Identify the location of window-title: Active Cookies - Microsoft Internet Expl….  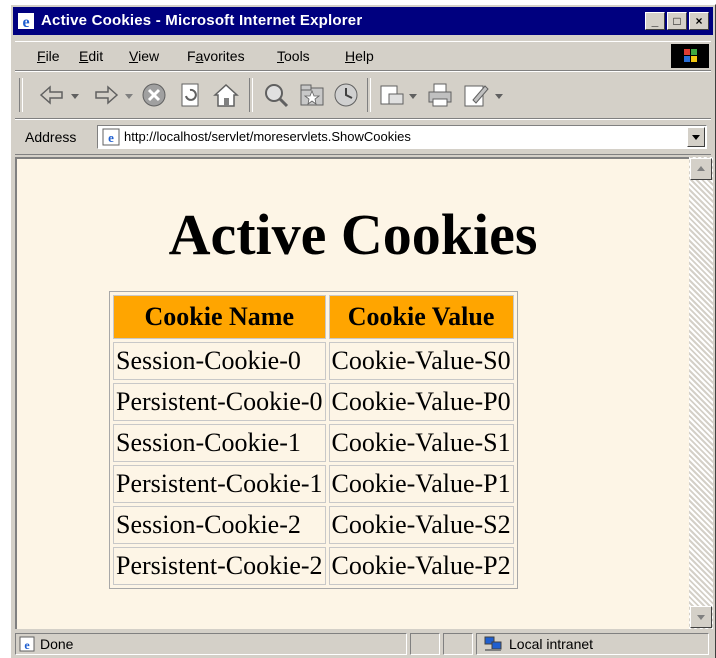
(202, 20).